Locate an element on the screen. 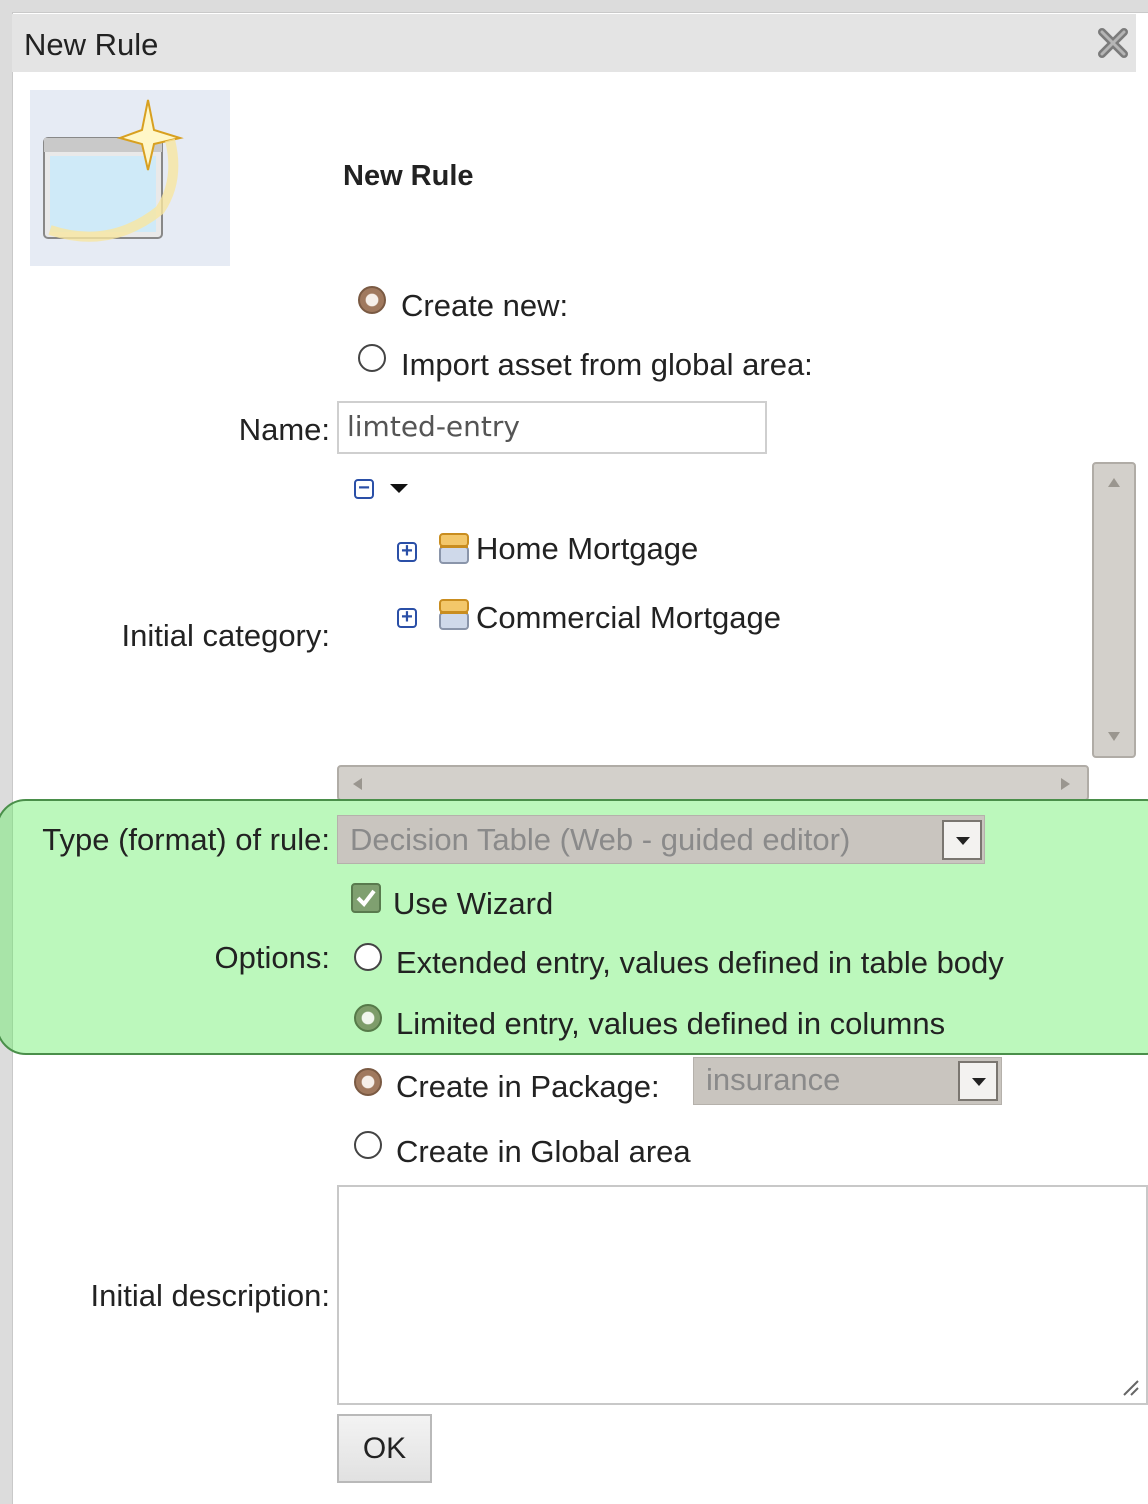 The height and width of the screenshot is (1504, 1148). name-input: limted-entry is located at coordinates (552, 427).